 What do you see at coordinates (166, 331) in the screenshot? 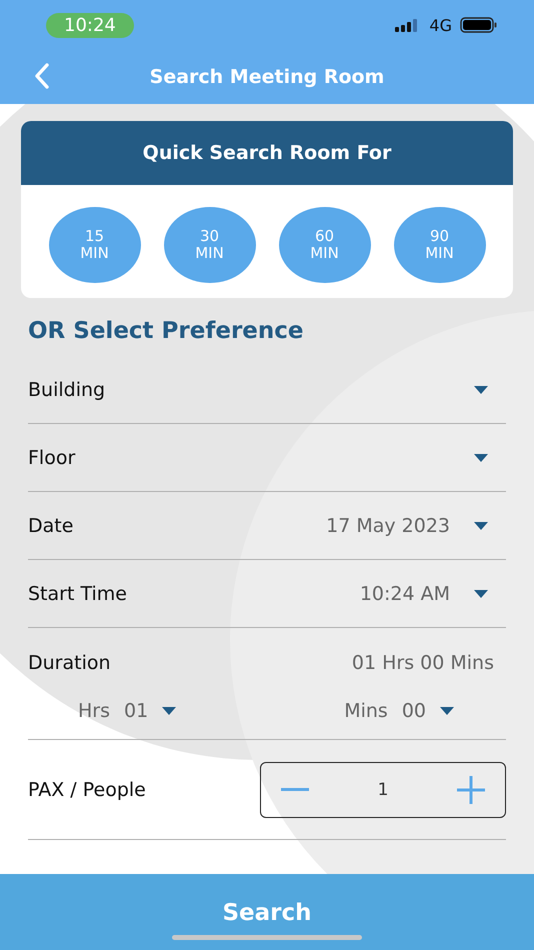
I see `section-title: OR Select Preference` at bounding box center [166, 331].